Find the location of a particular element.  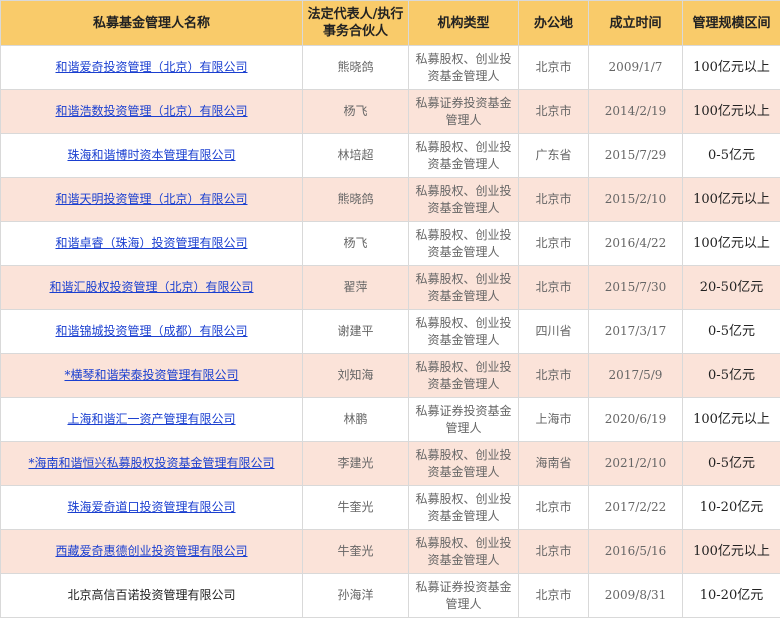

manager-name-cell: 珠海和谐博时资本管理有限公司 is located at coordinates (152, 156).